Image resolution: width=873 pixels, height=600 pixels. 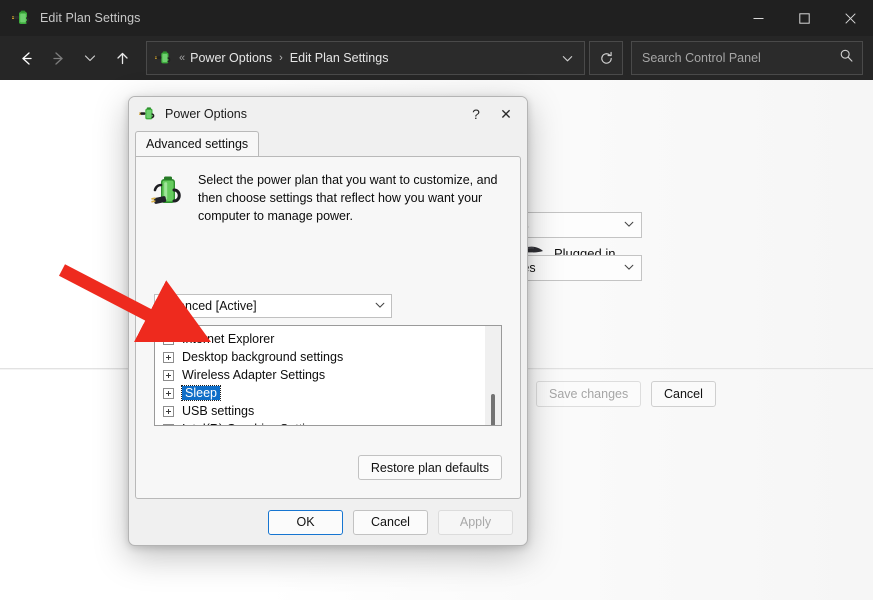 I want to click on tree-item: Desktop background settings, so click(x=328, y=357).